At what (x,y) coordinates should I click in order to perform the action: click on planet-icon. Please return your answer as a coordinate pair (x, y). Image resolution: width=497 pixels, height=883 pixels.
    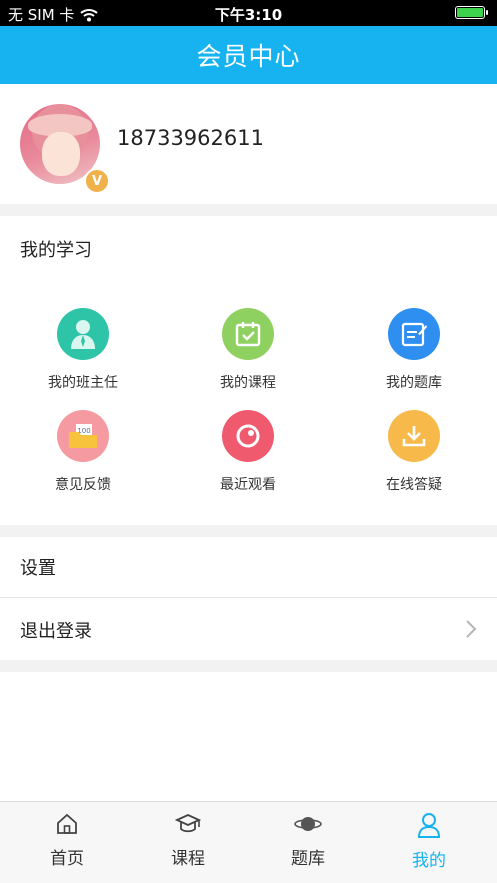
    Looking at the image, I should click on (308, 824).